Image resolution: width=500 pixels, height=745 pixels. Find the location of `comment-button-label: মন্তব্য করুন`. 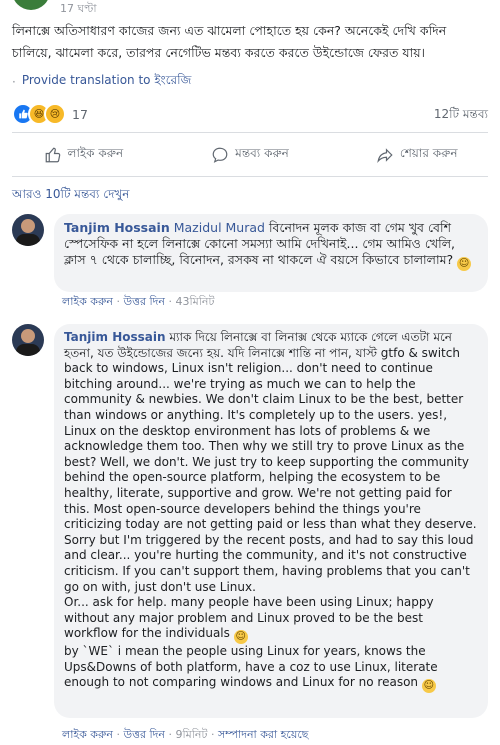

comment-button-label: মন্তব্য করুন is located at coordinates (262, 153).